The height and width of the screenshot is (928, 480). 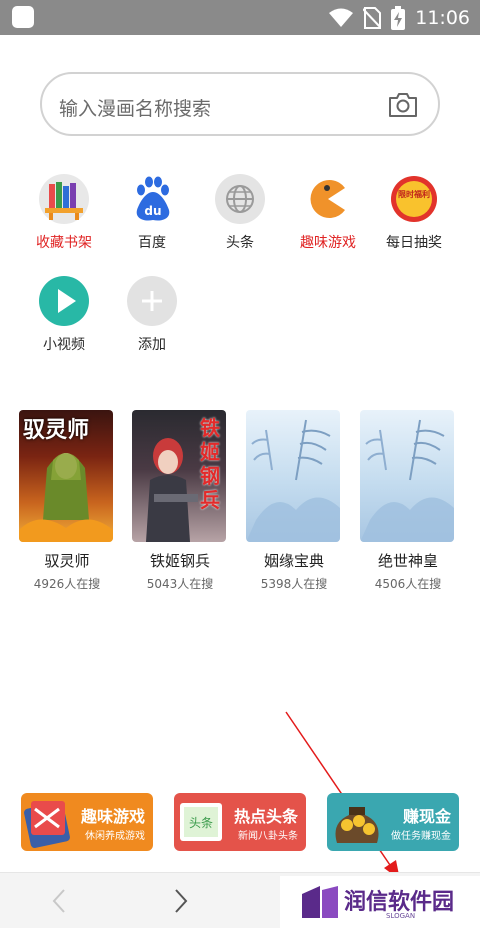 I want to click on gamepad-card-icon, so click(x=47, y=824).